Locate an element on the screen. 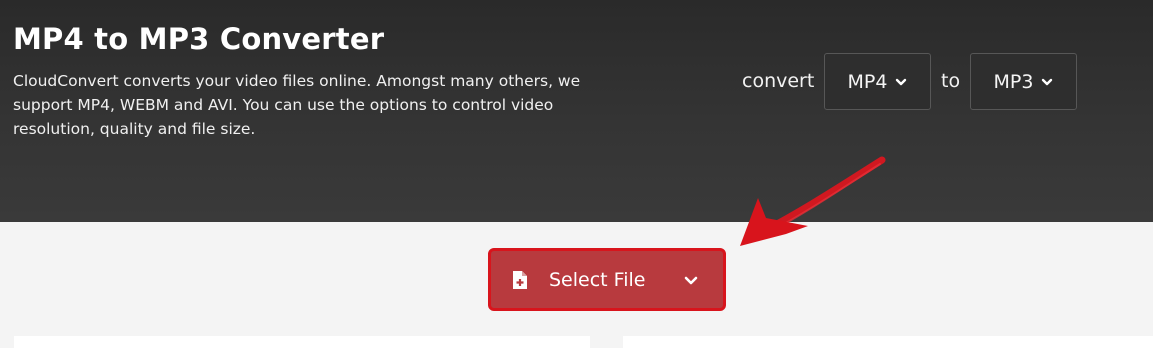 The width and height of the screenshot is (1153, 348). to-format-value: MP3 is located at coordinates (1013, 81).